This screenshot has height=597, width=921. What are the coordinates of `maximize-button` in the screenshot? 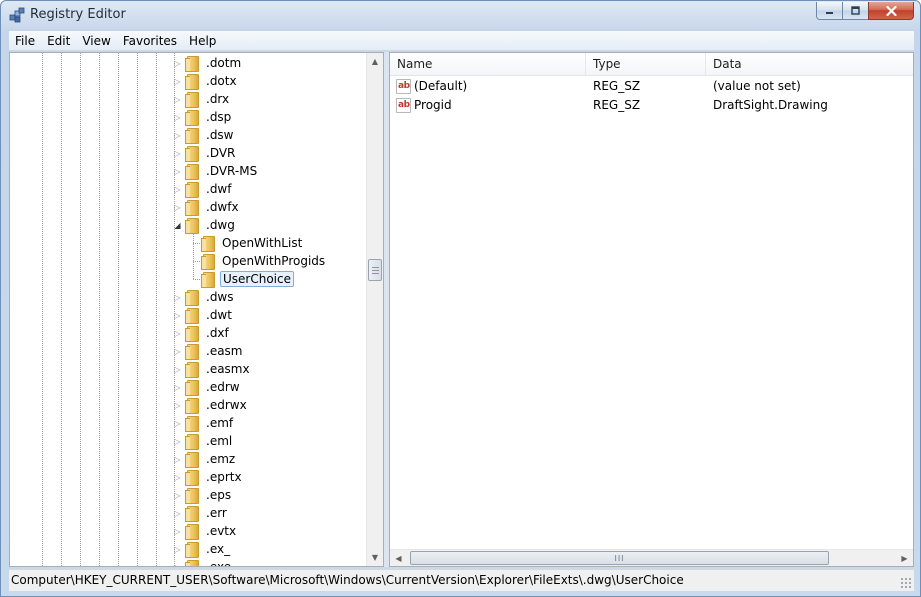 It's located at (855, 11).